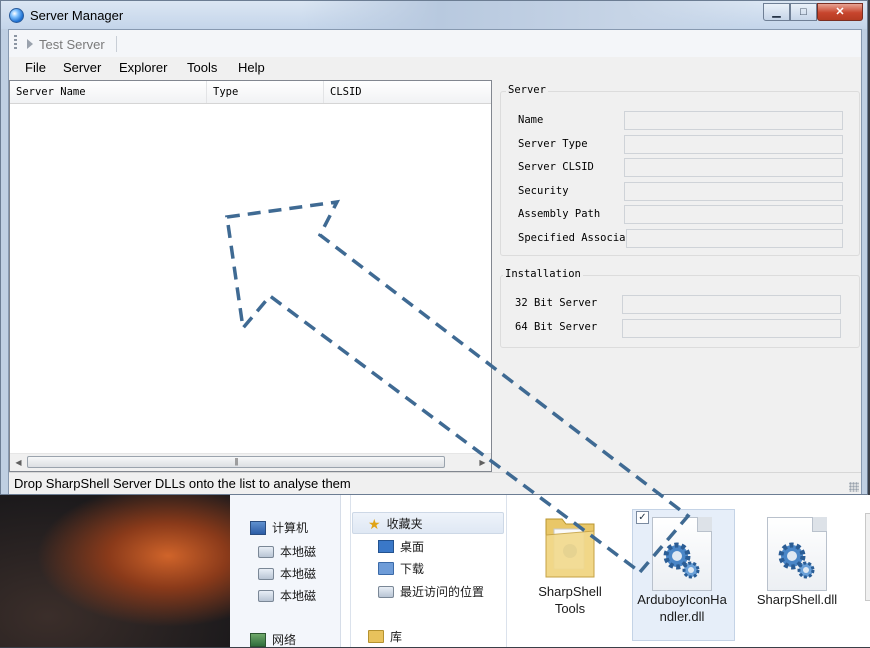 The height and width of the screenshot is (648, 870). Describe the element at coordinates (556, 167) in the screenshot. I see `server-clsid-label: Server CLSID` at that location.